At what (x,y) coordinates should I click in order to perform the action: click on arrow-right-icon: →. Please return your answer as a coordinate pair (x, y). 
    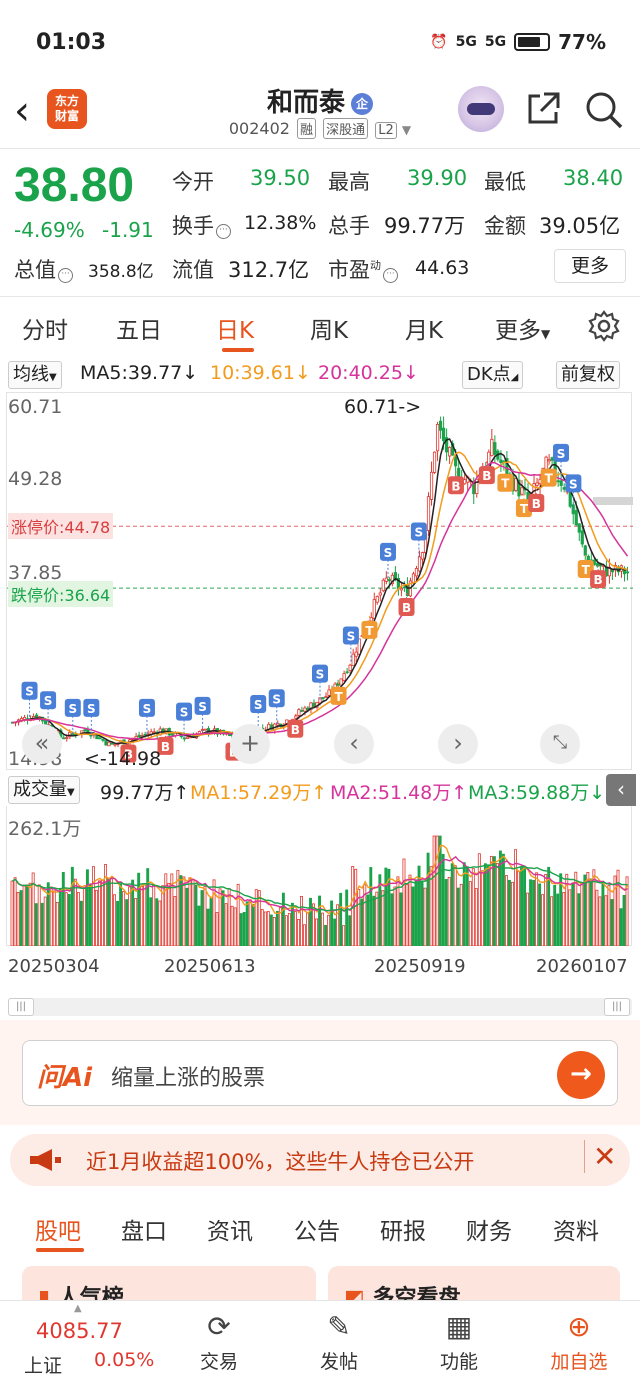
    Looking at the image, I should click on (581, 1075).